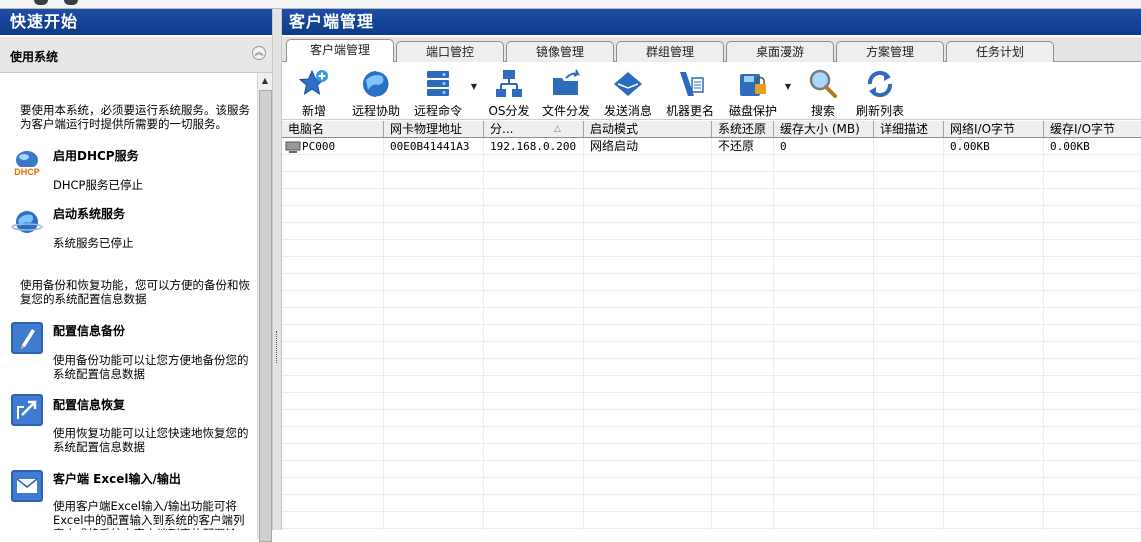 The image size is (1141, 542). I want to click on top-frame-strip, so click(570, 4).